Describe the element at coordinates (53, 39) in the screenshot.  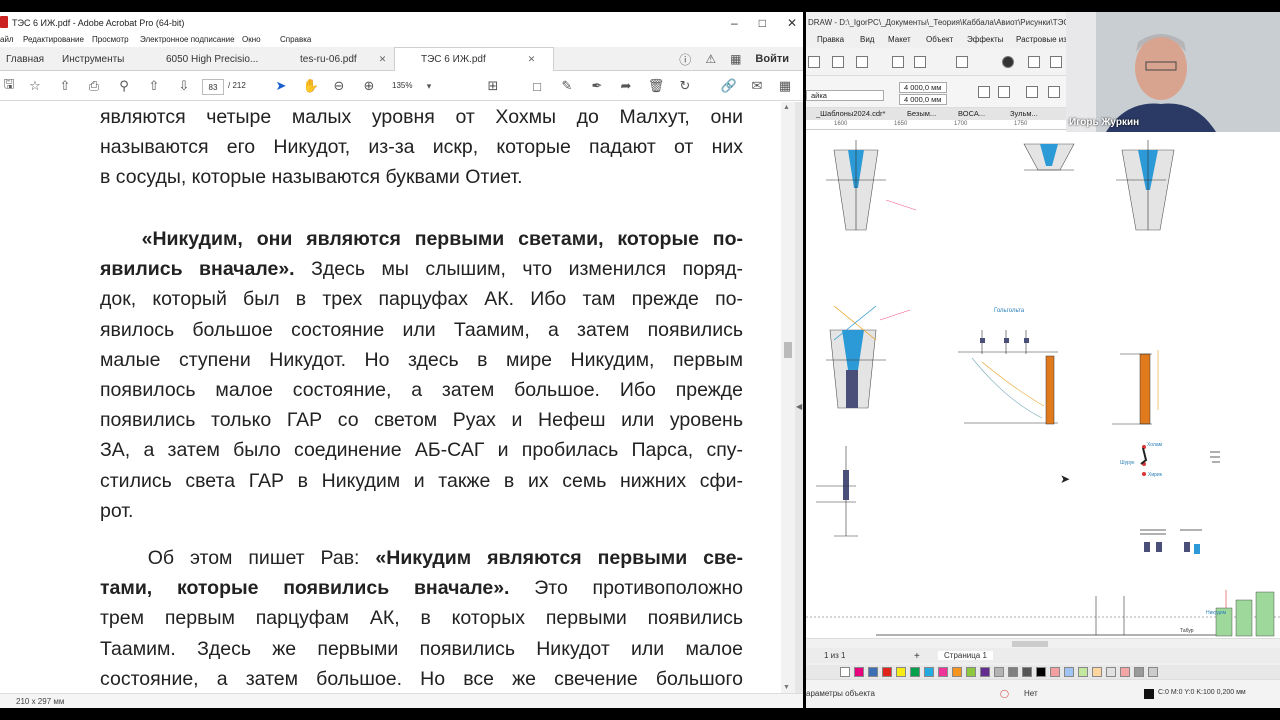
I see `menu-item: Редактирование` at that location.